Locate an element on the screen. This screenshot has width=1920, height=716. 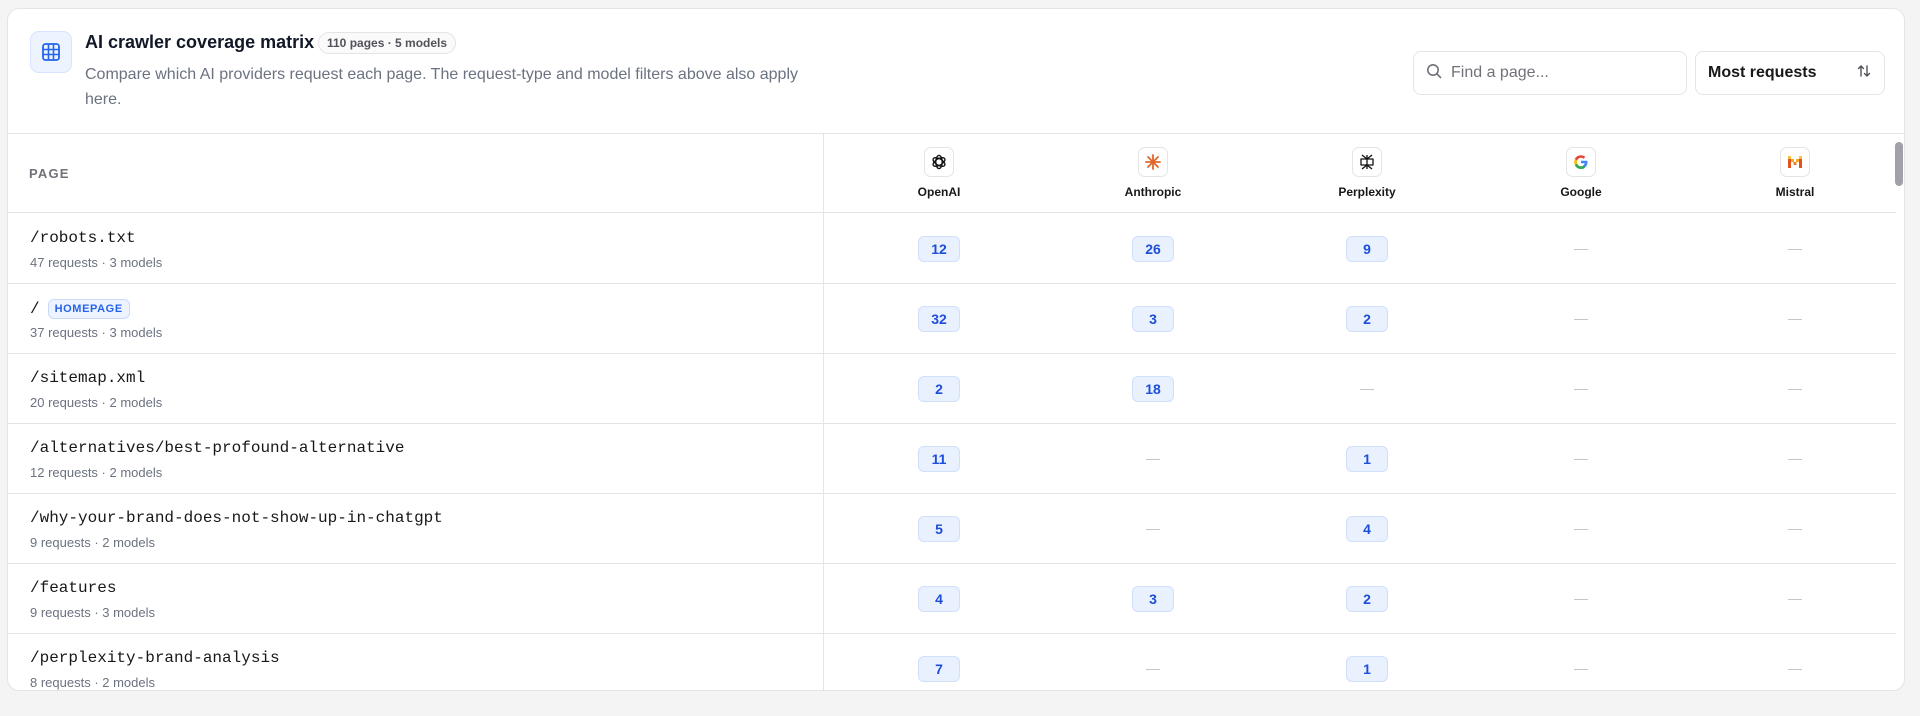
table-row: /features 9 requests · 3 models 4 3 2 is located at coordinates (952, 599).